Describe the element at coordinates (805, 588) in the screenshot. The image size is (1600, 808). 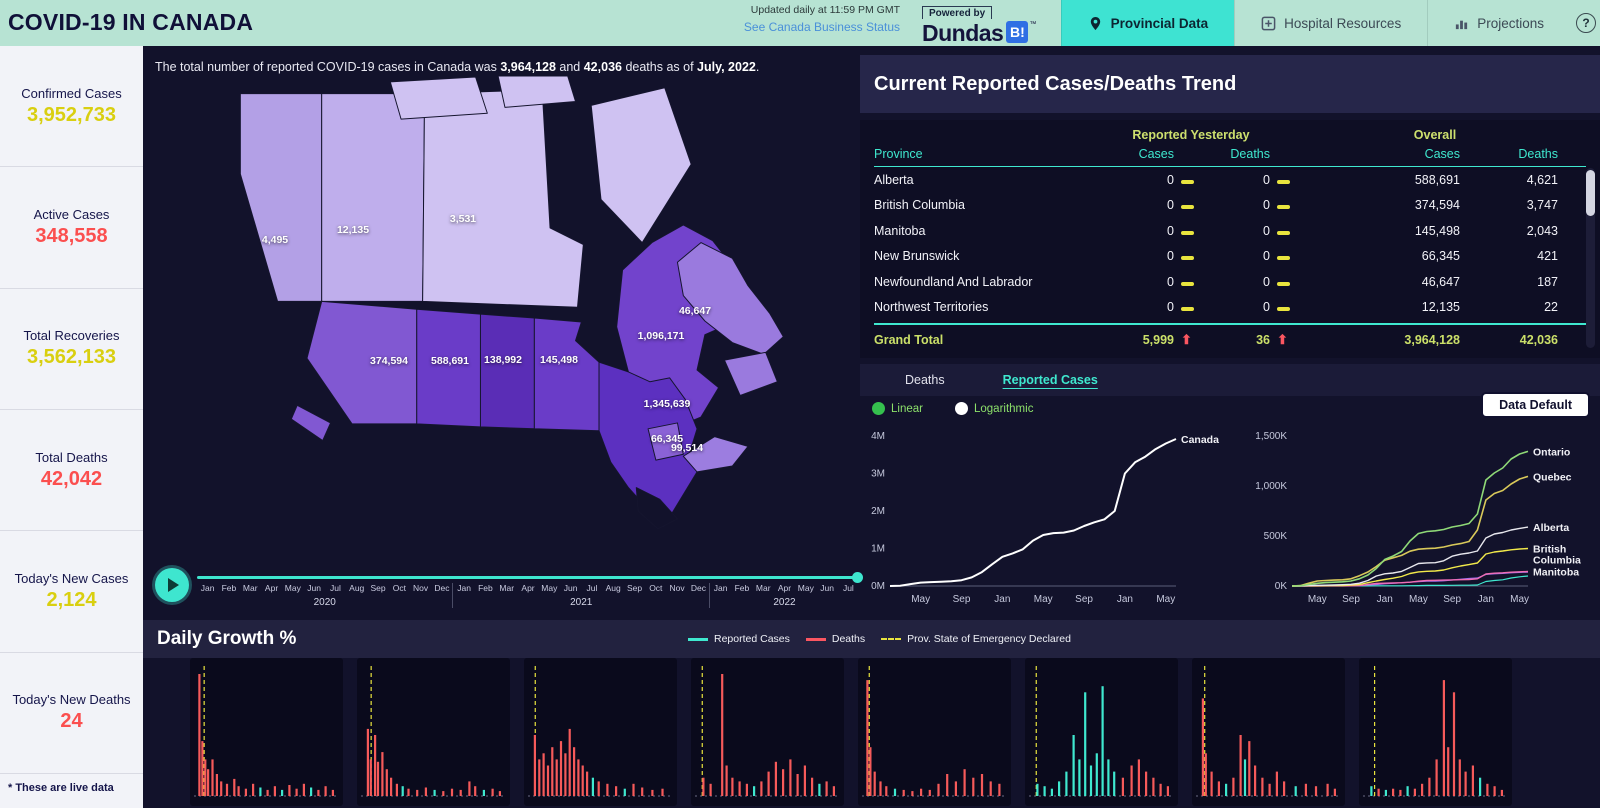
I see `timeline-month: May` at that location.